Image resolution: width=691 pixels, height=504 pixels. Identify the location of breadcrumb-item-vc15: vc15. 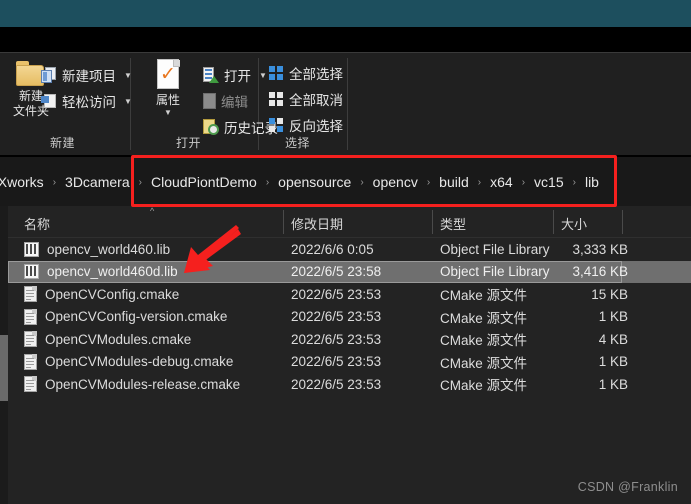
(549, 182).